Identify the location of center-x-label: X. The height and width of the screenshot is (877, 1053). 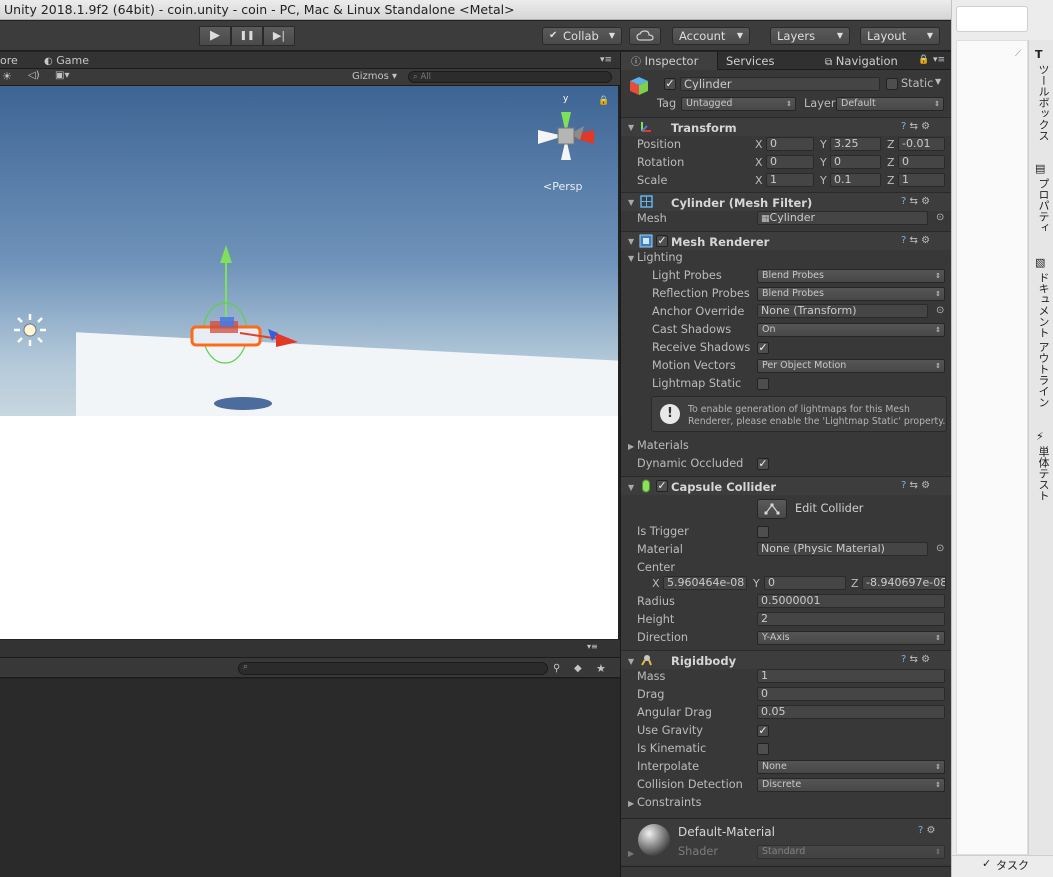
(656, 583).